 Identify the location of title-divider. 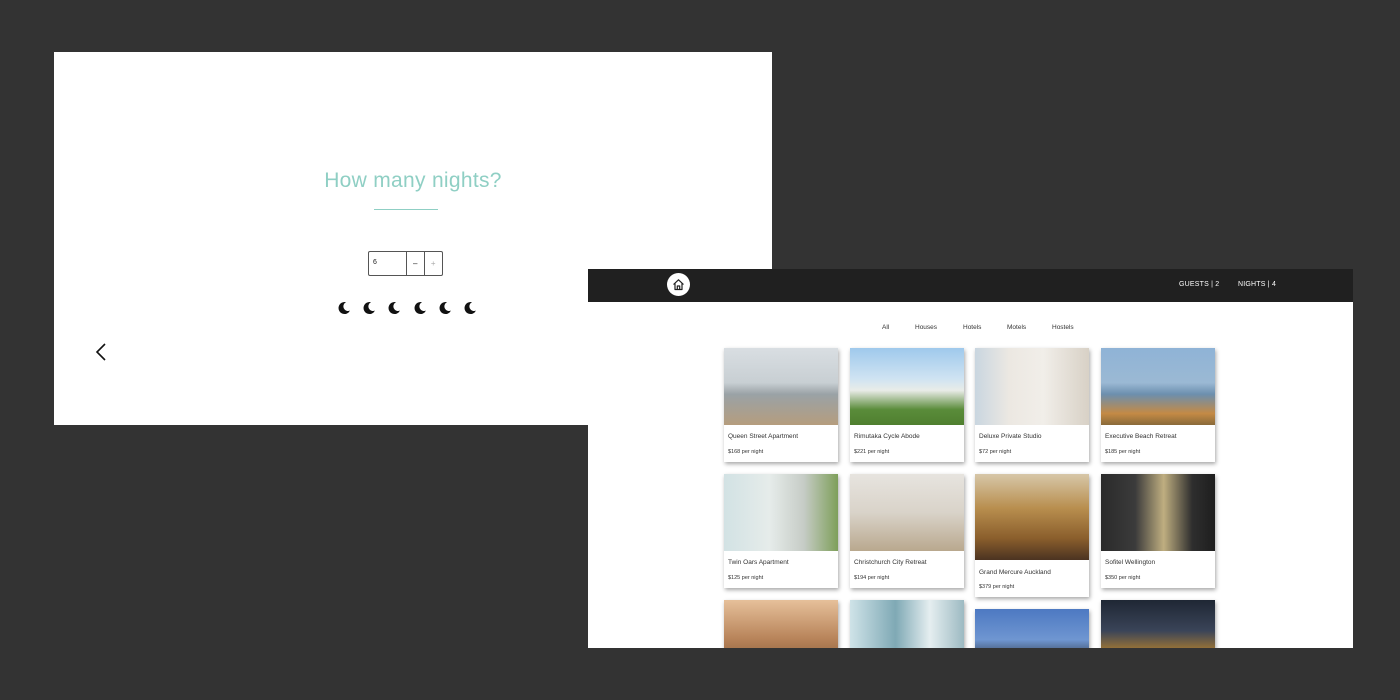
(406, 209).